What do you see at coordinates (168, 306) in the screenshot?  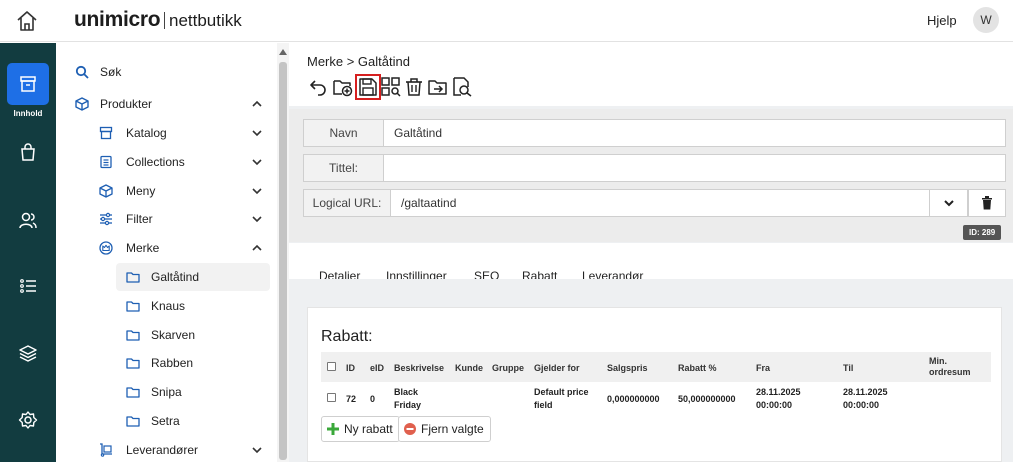 I see `sidebar-item-label: Knaus` at bounding box center [168, 306].